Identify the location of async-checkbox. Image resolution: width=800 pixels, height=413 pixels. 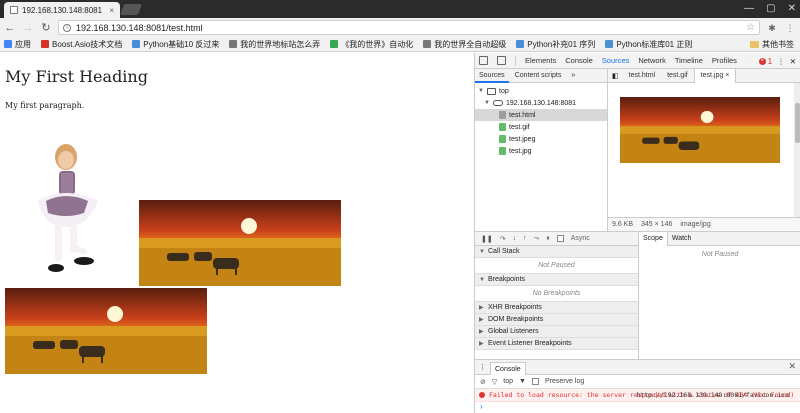
(560, 238).